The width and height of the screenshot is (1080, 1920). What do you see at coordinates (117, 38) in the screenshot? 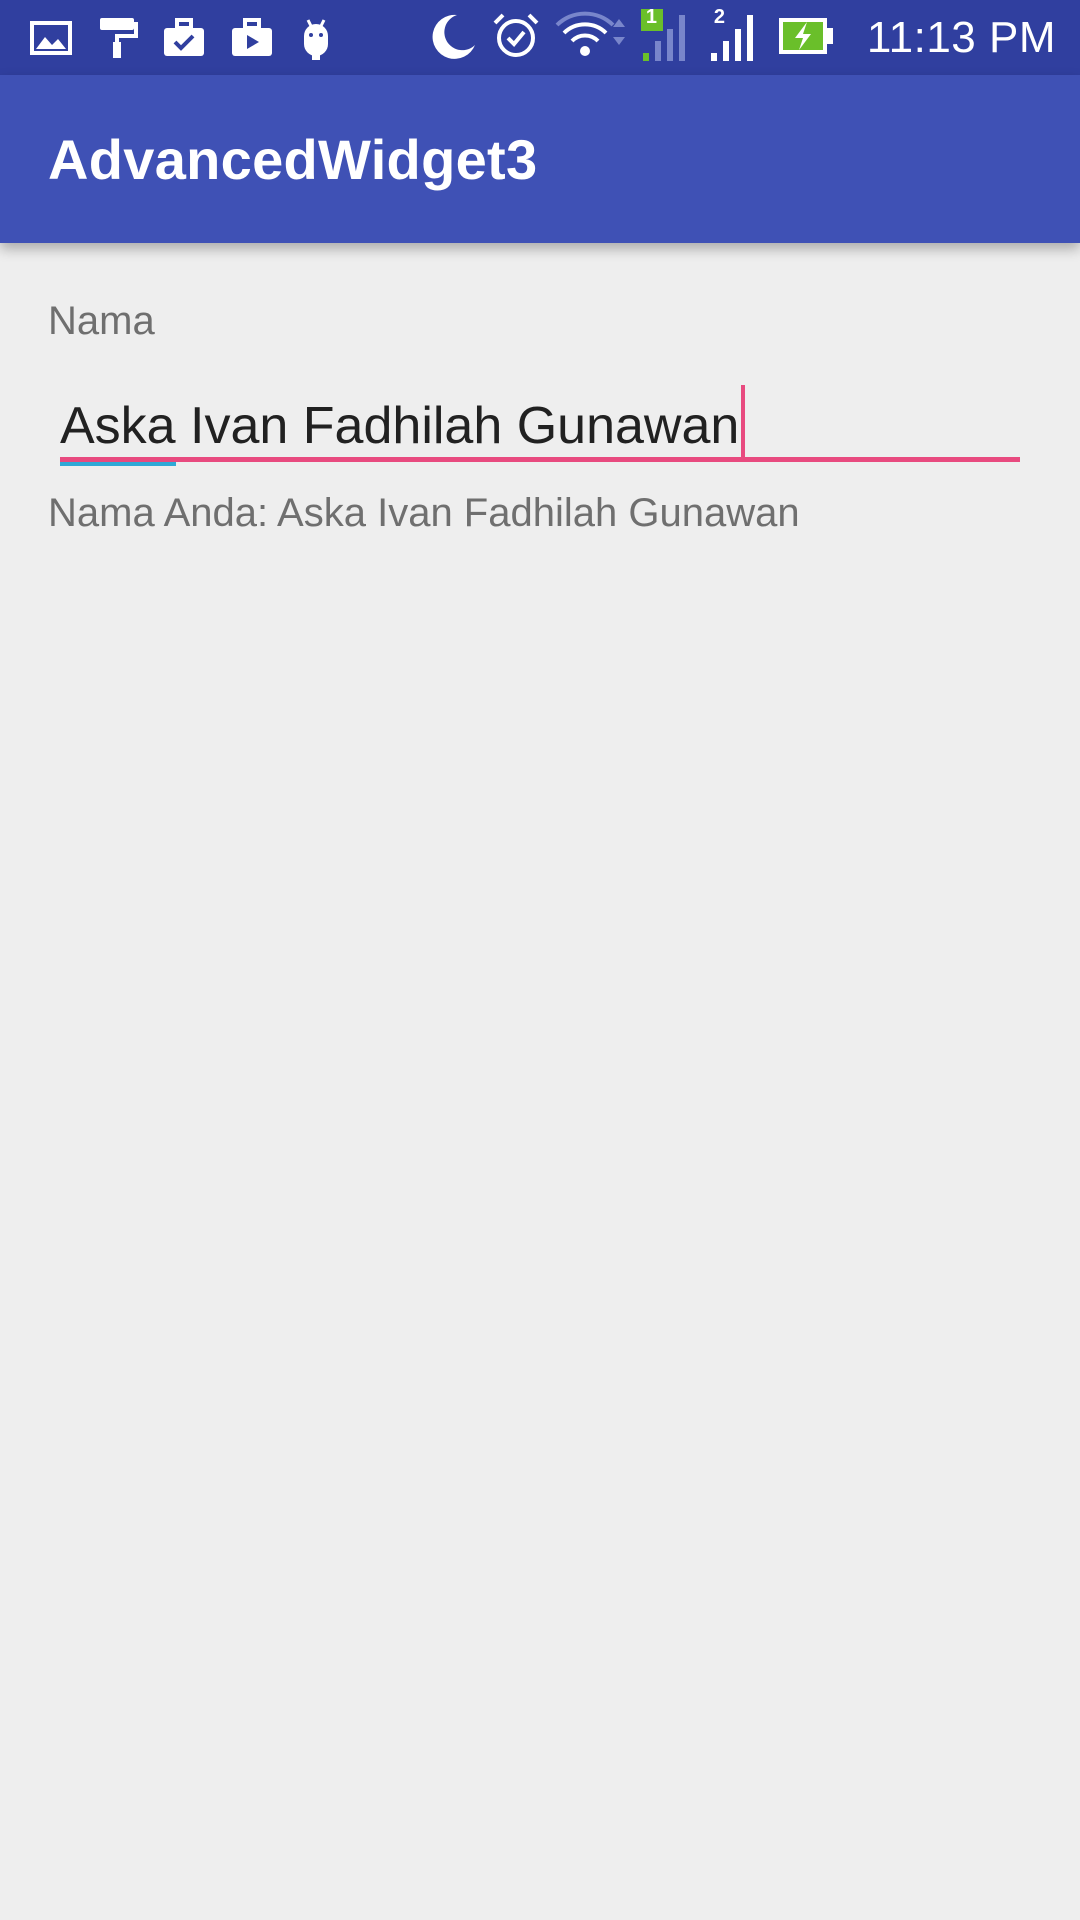
I see `paint-roller-icon` at bounding box center [117, 38].